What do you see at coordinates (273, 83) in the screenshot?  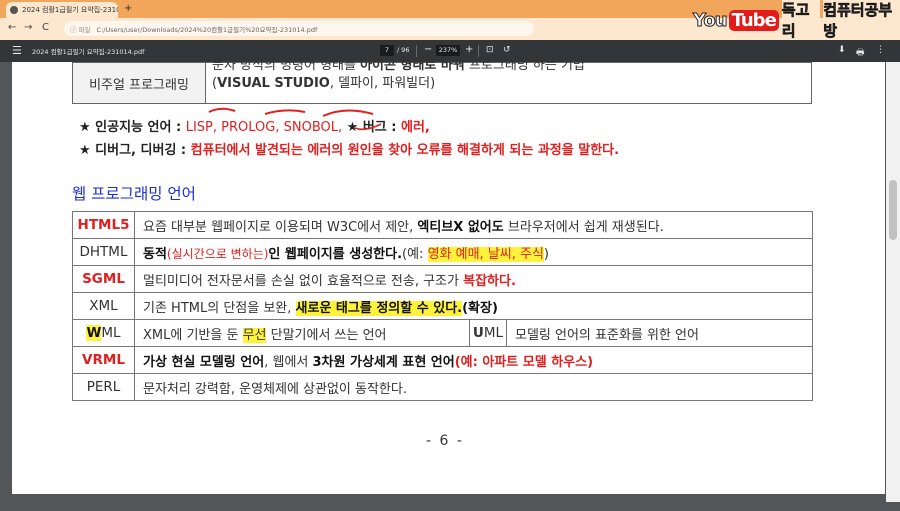 I see `vp-line2-bold: VISUAL STUDIO` at bounding box center [273, 83].